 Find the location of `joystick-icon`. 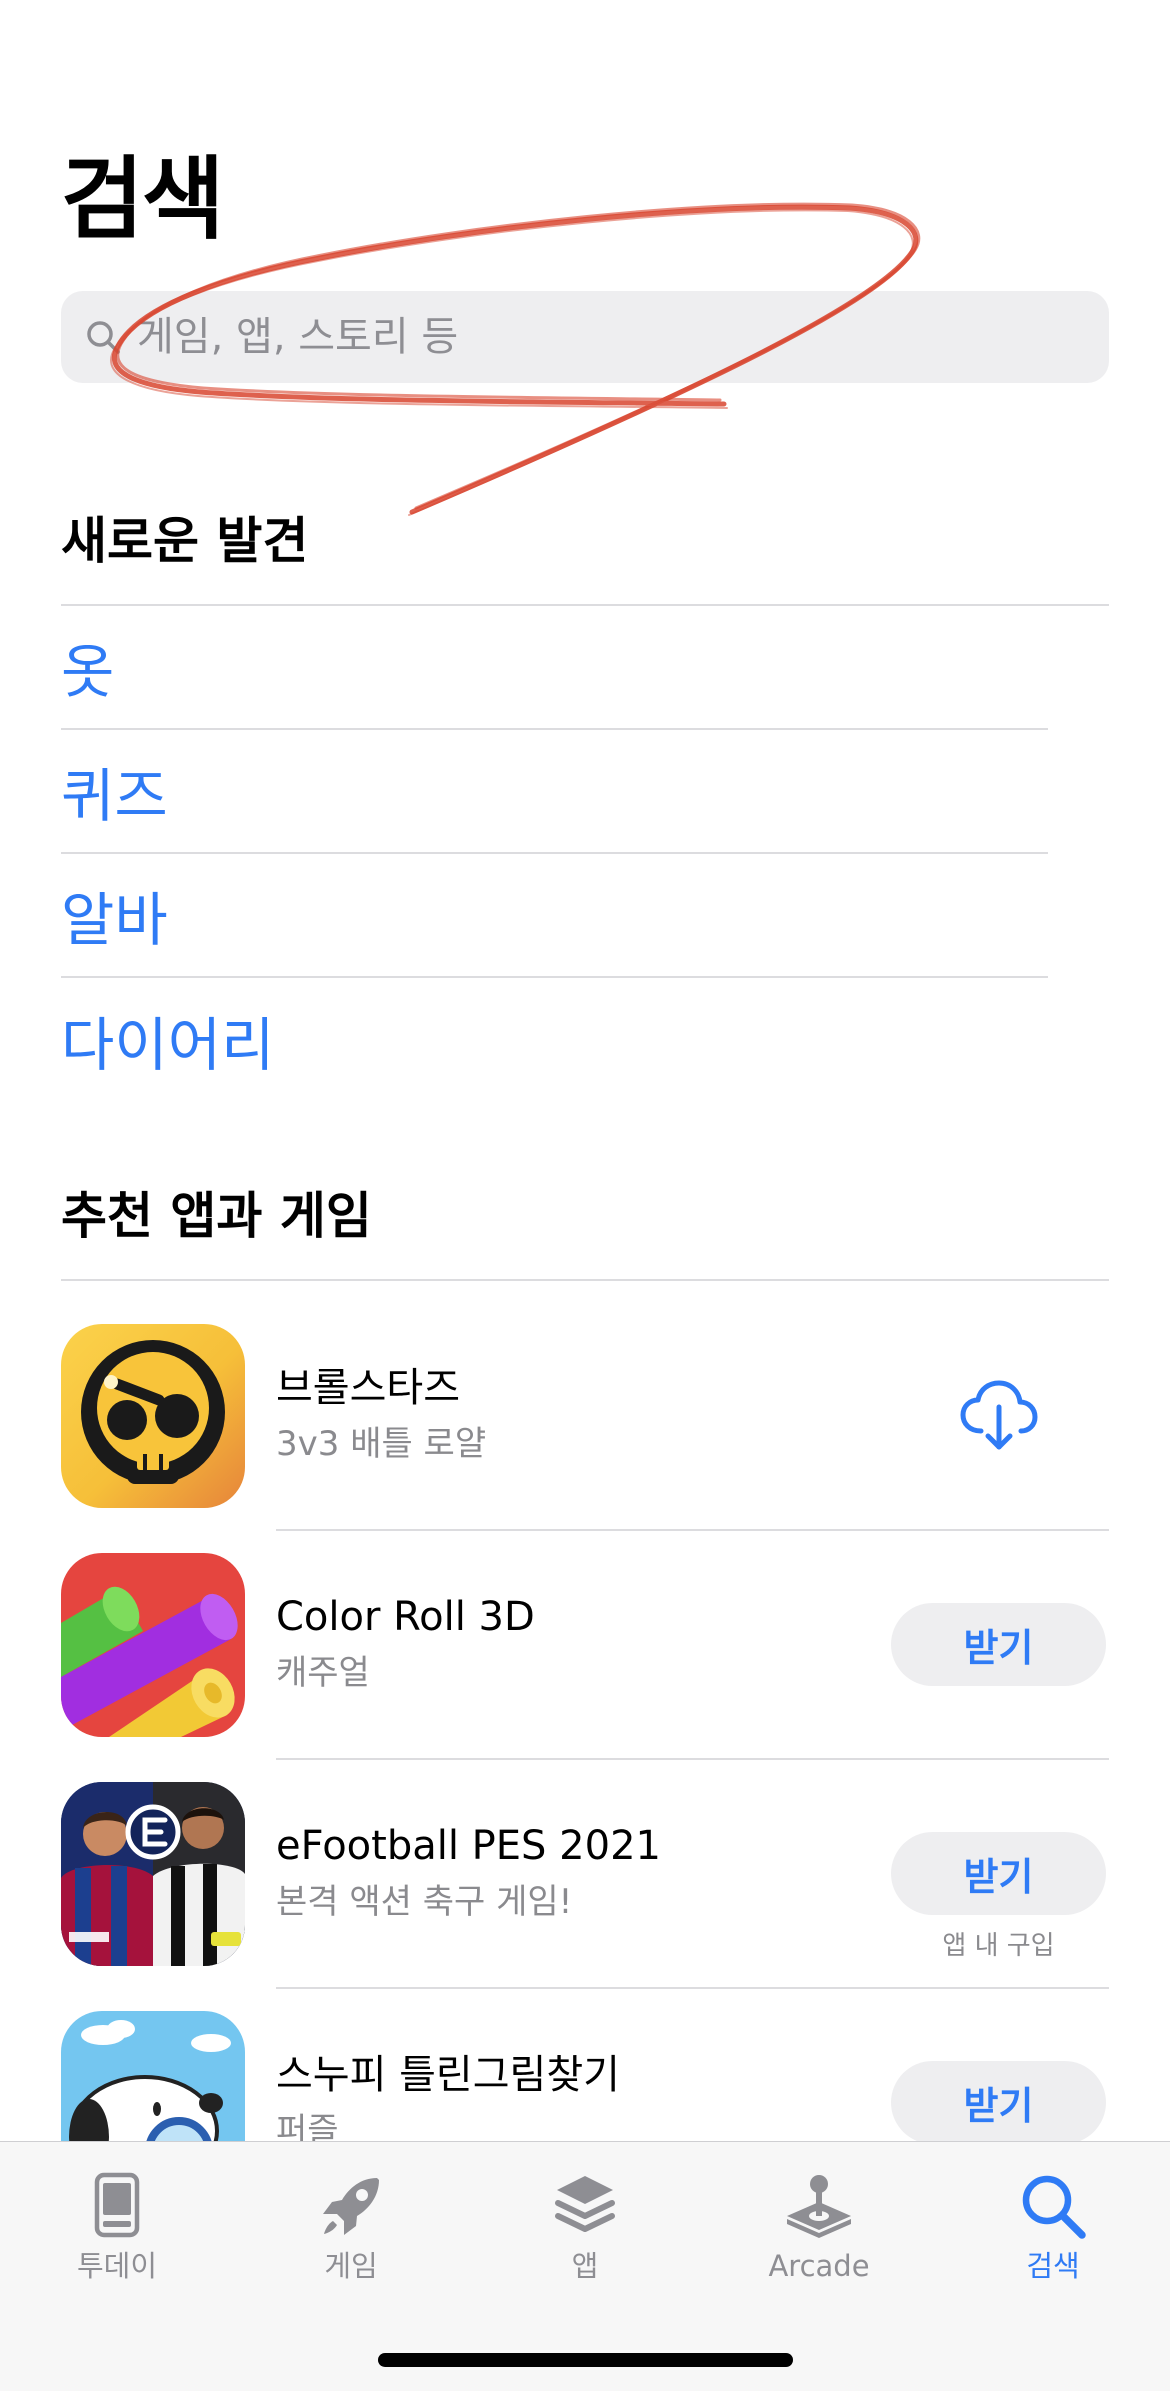

joystick-icon is located at coordinates (819, 2206).